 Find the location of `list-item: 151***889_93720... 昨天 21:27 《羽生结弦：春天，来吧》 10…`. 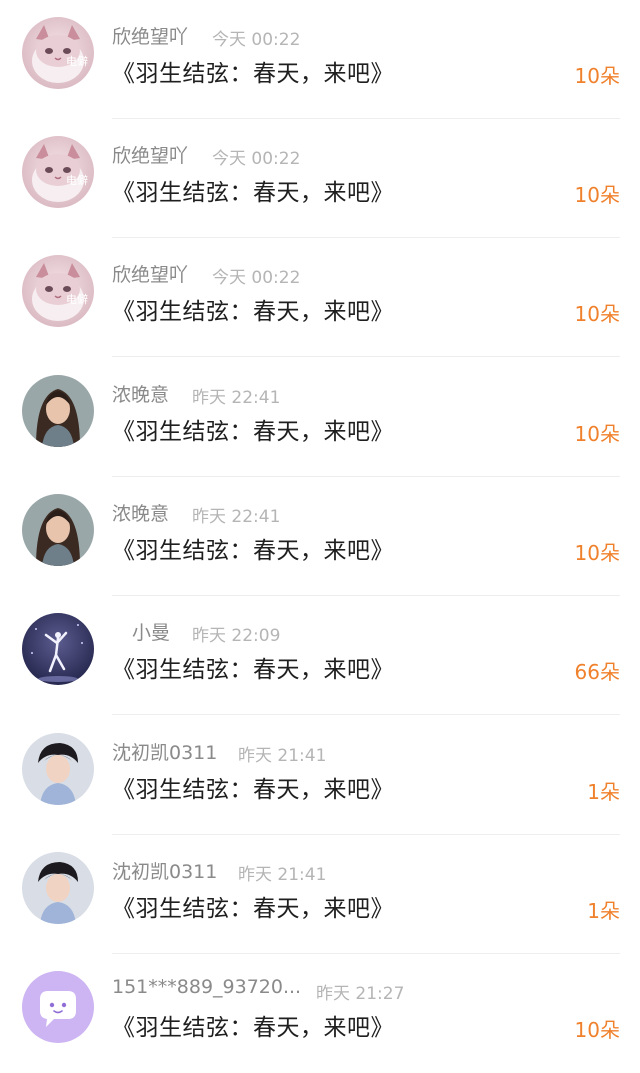

list-item: 151***889_93720... 昨天 21:27 《羽生结弦：春天，来吧》 10… is located at coordinates (320, 1013).